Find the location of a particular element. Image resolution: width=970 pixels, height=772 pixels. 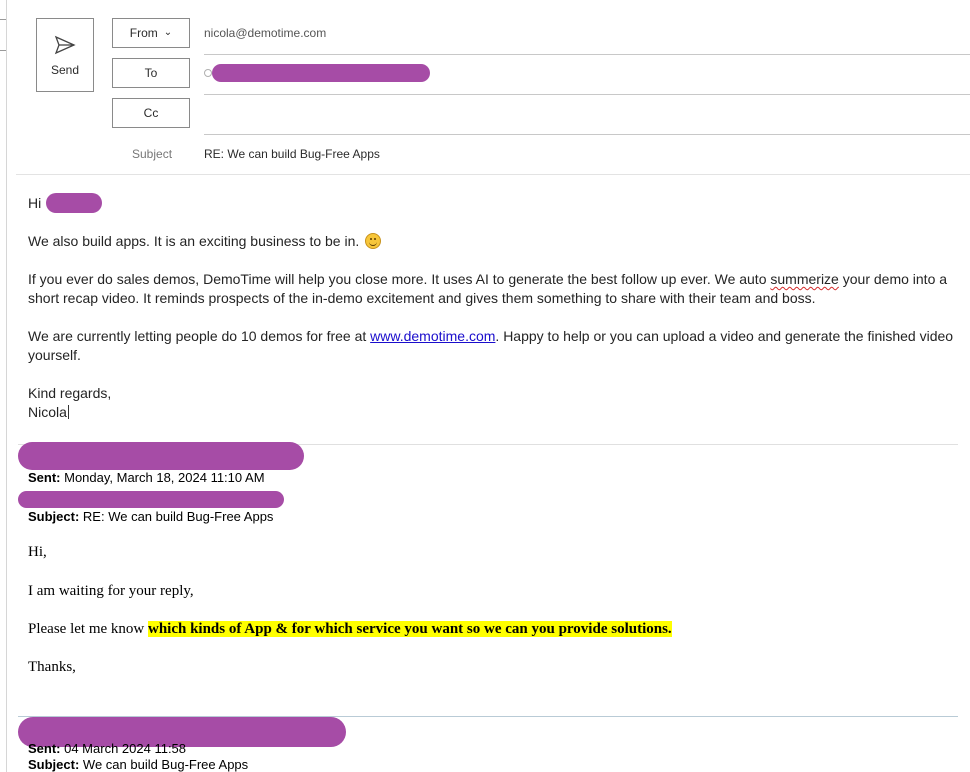

redacted-to-line is located at coordinates (151, 499).